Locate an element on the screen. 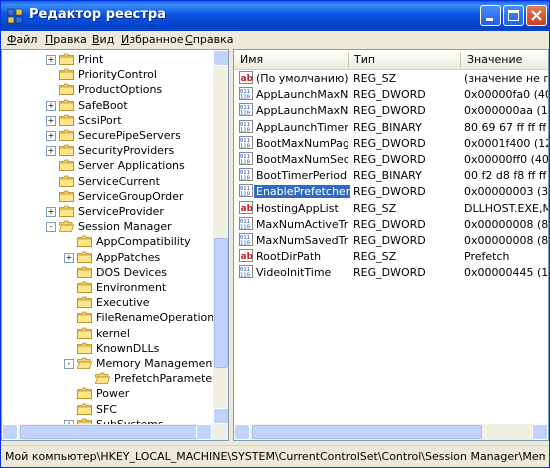 This screenshot has height=468, width=550. value-type: REG_DWORD is located at coordinates (389, 224).